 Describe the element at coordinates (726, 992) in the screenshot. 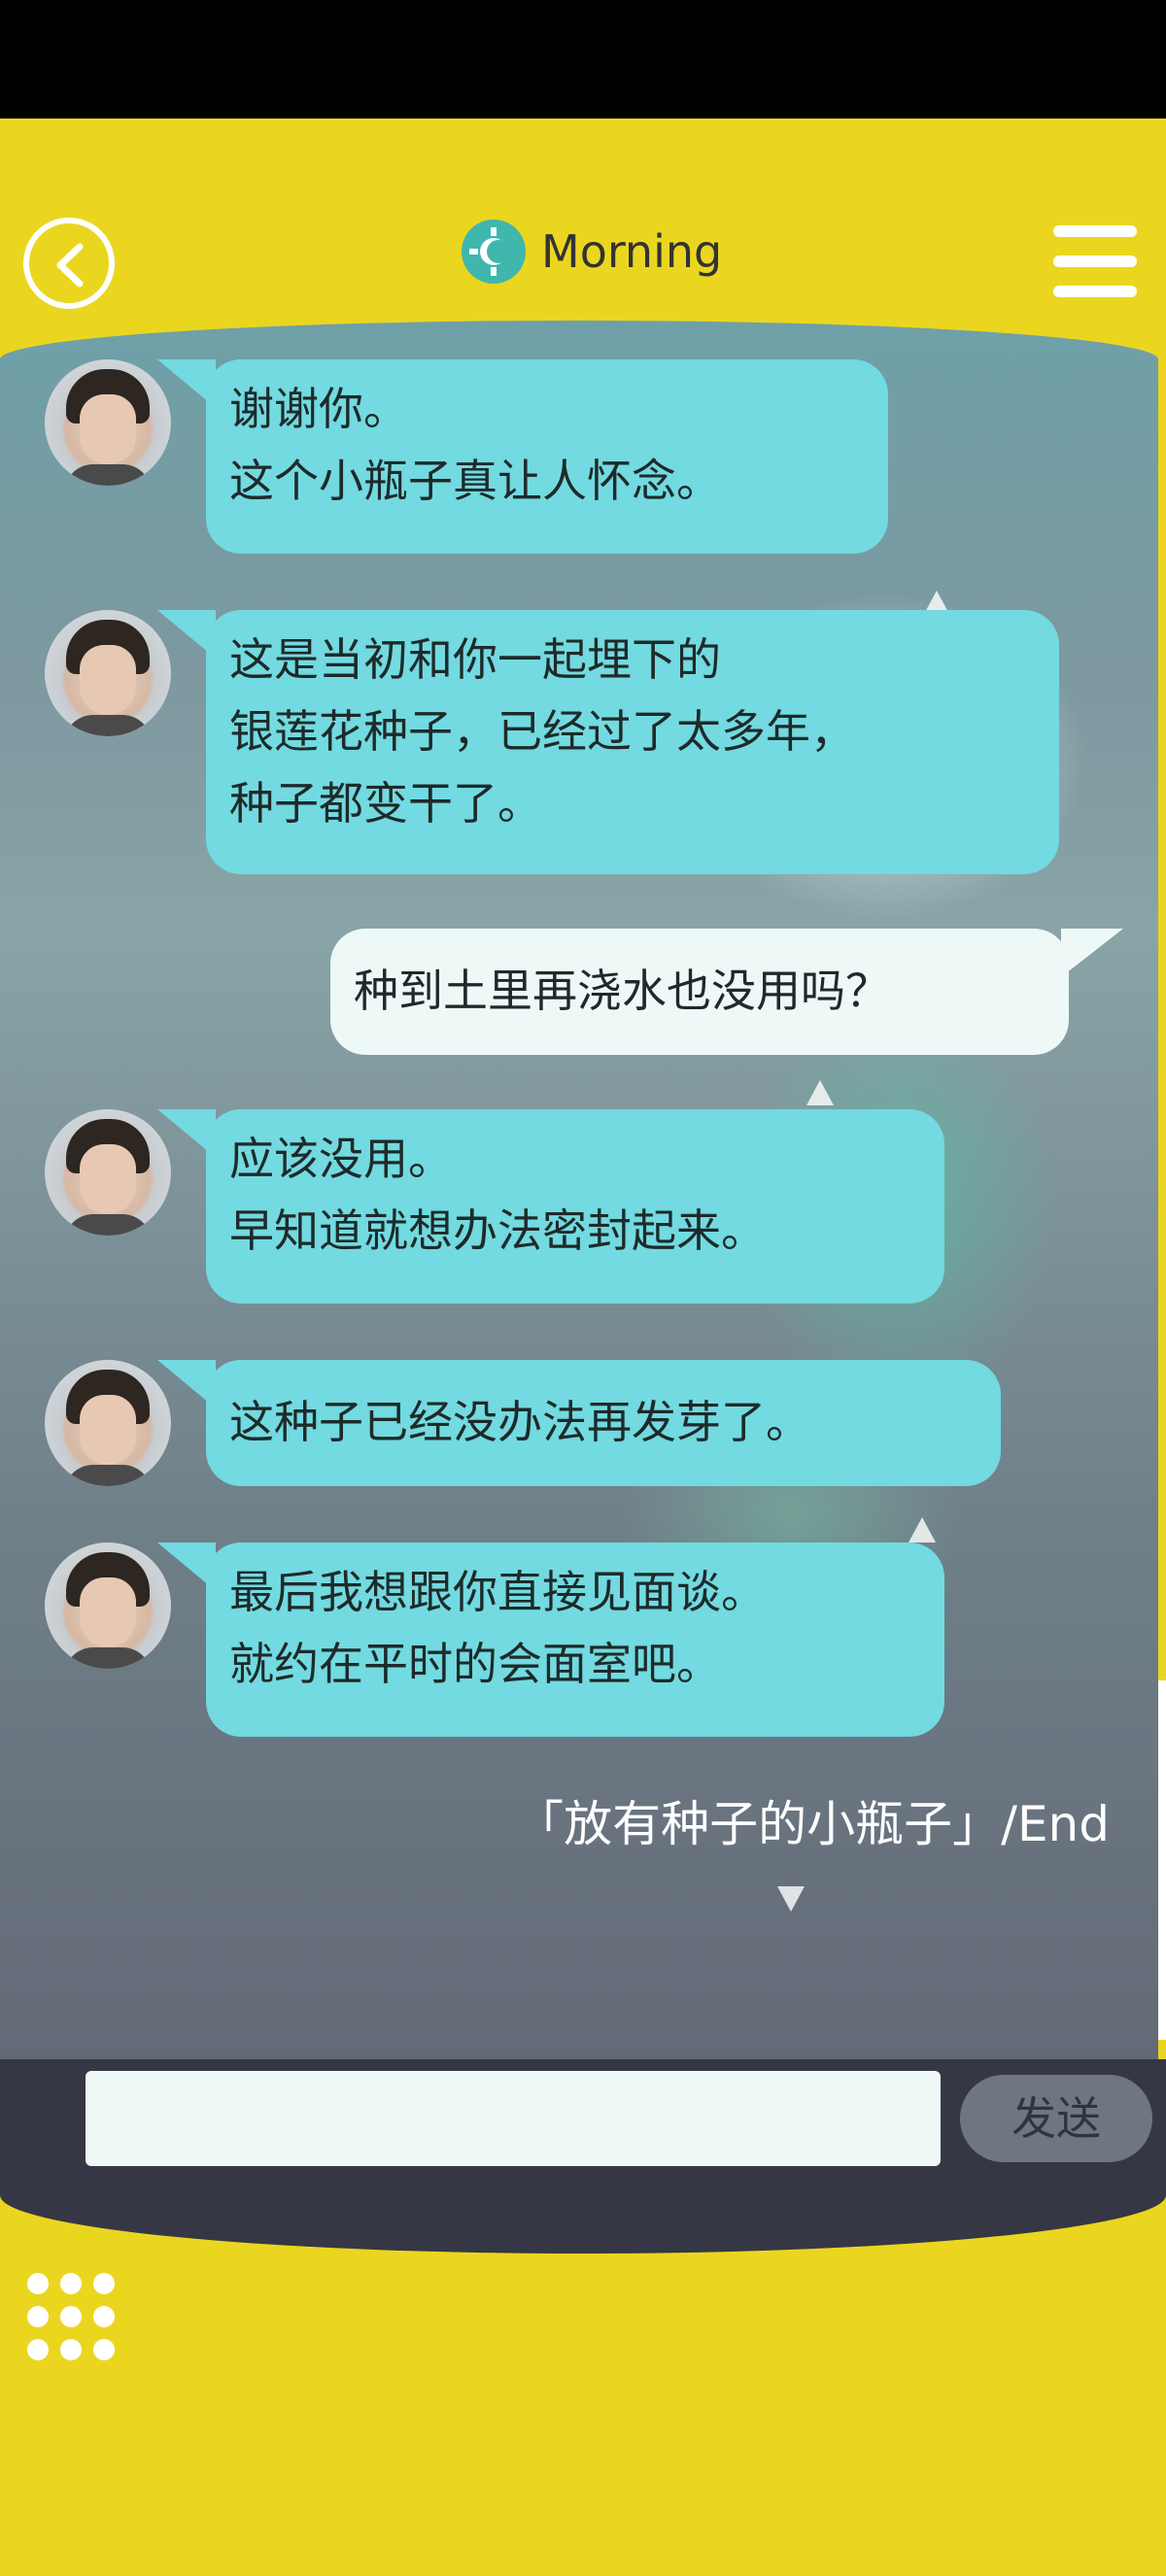

I see `message-bubble-self: 种到土里再浇水也没用吗？` at that location.